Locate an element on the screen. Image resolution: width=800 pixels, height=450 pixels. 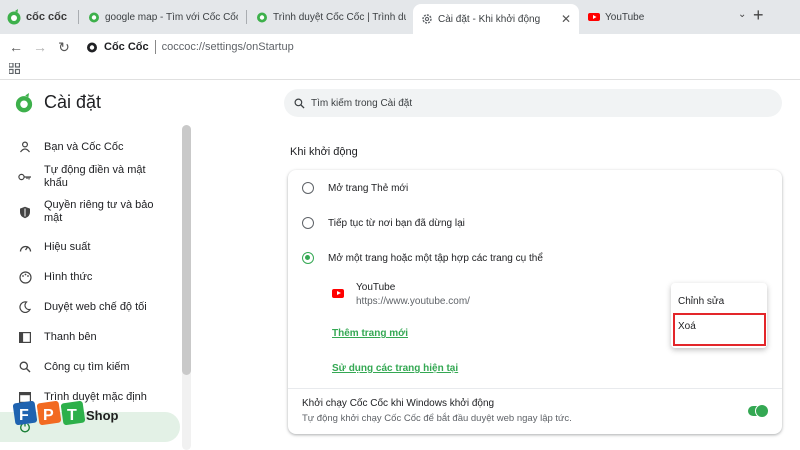
sidebar-item-label: Bạn và Cốc Cốc is located at coordinates (84, 146).